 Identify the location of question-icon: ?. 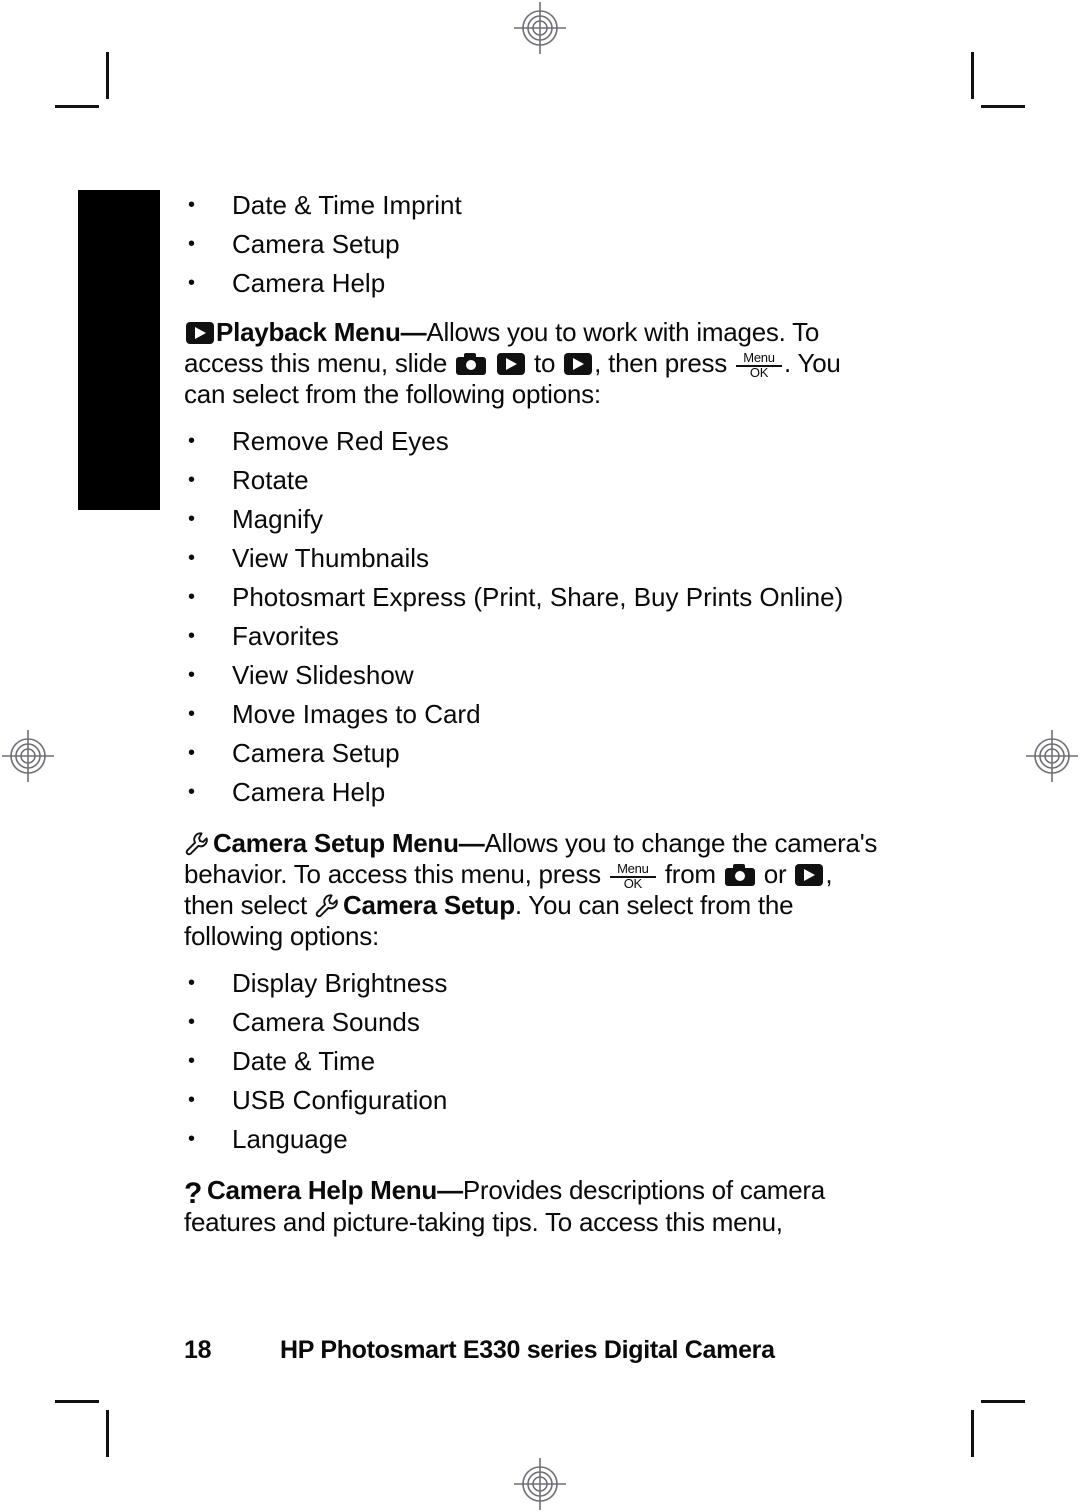
(193, 1193).